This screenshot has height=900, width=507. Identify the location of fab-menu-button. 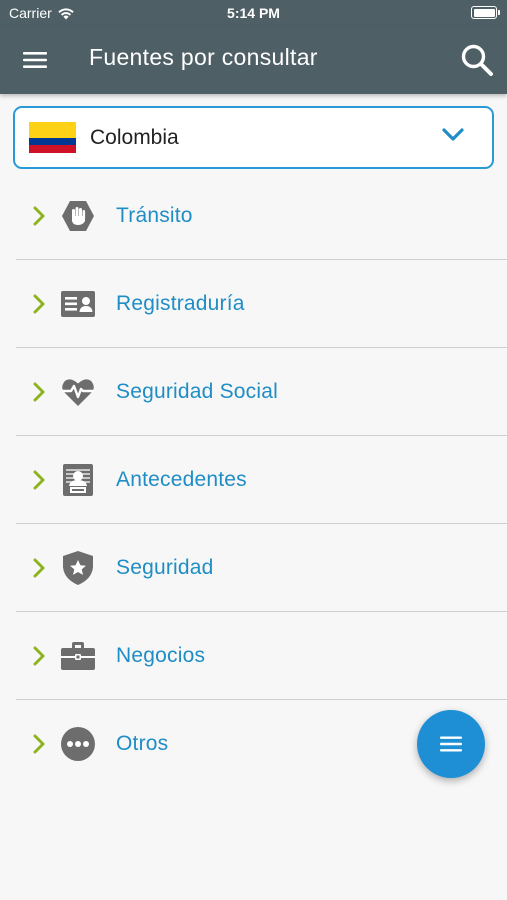
(451, 744).